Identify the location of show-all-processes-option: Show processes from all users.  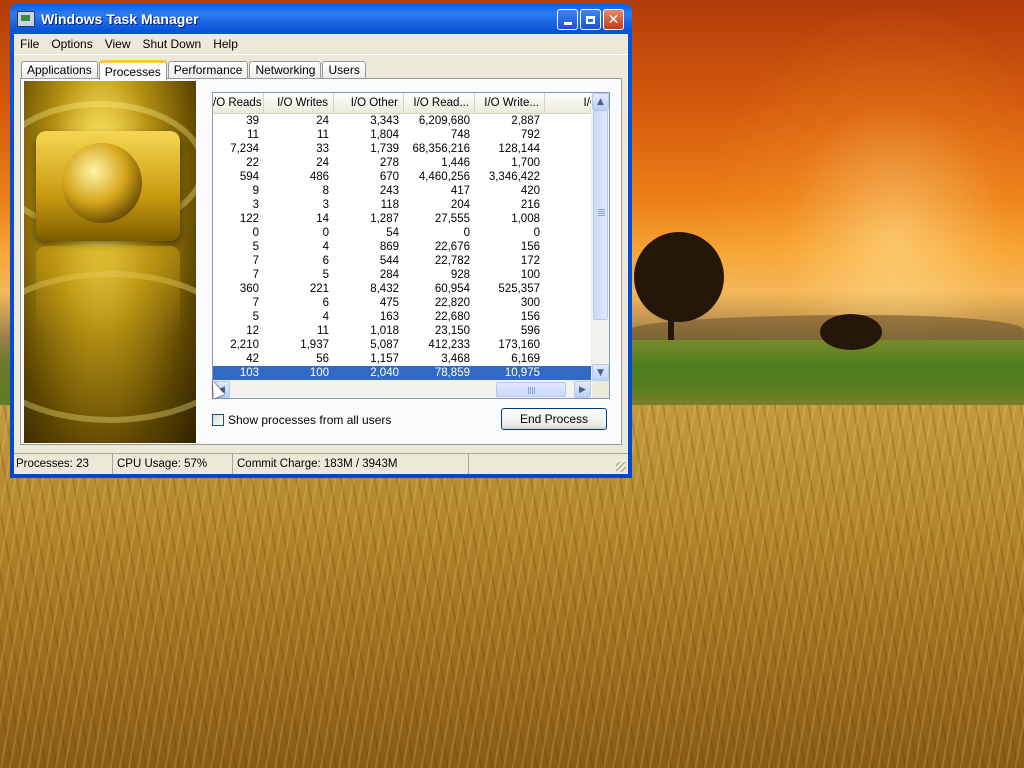
(301, 420).